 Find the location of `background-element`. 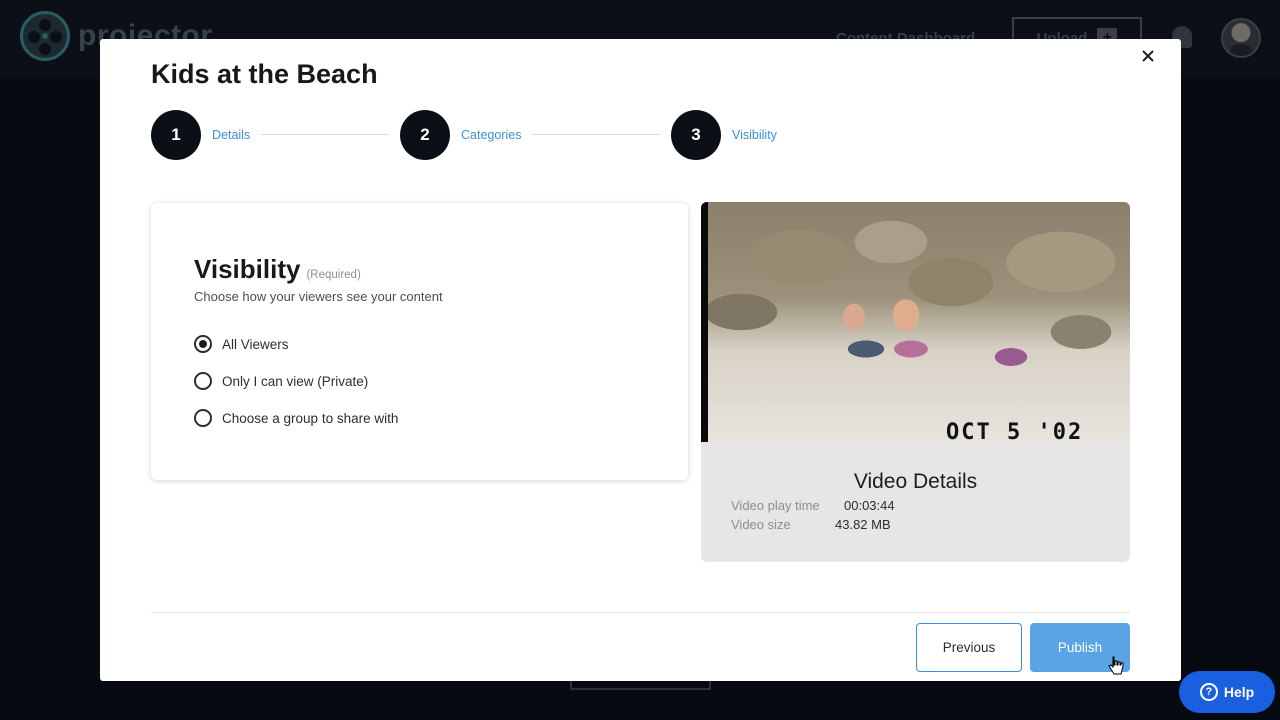

background-element is located at coordinates (640, 685).